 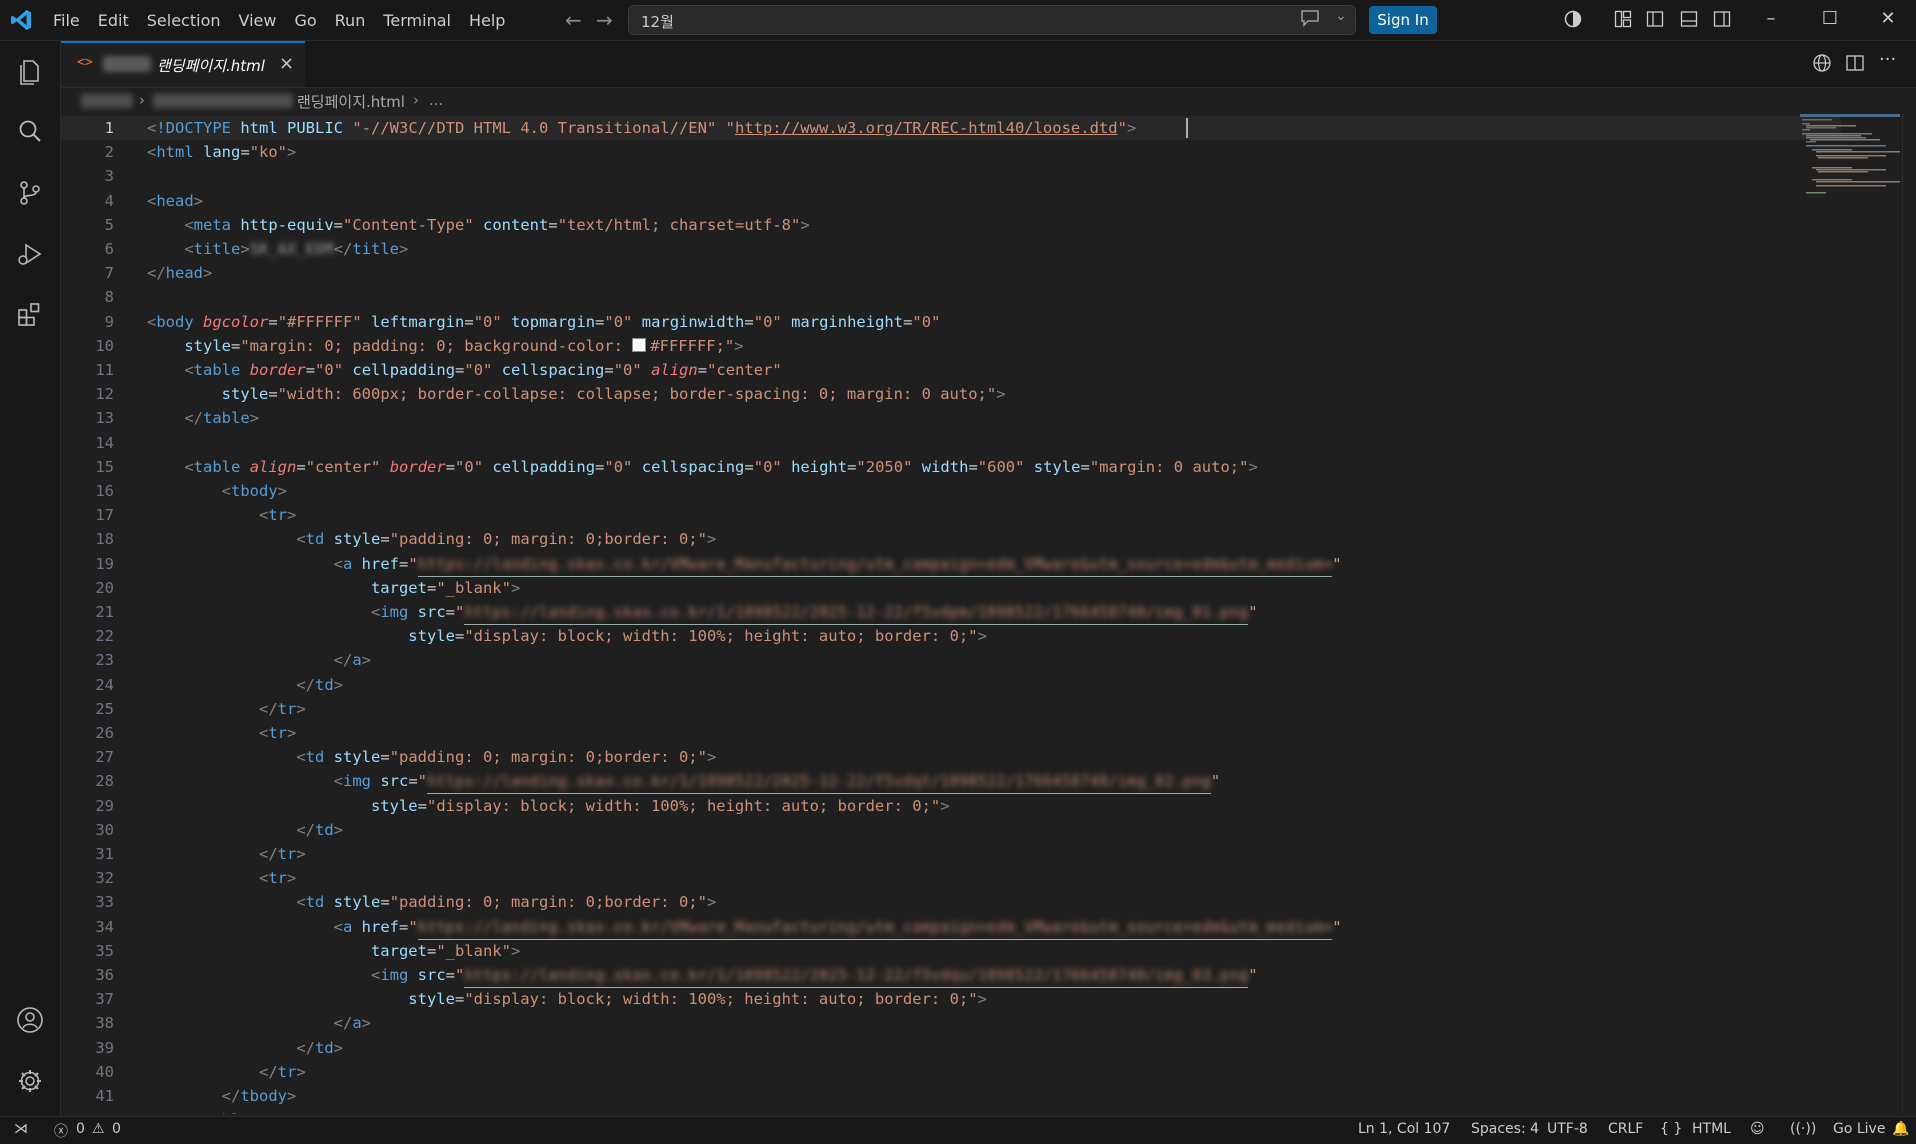 I want to click on code-line: 8, so click(x=951, y=297).